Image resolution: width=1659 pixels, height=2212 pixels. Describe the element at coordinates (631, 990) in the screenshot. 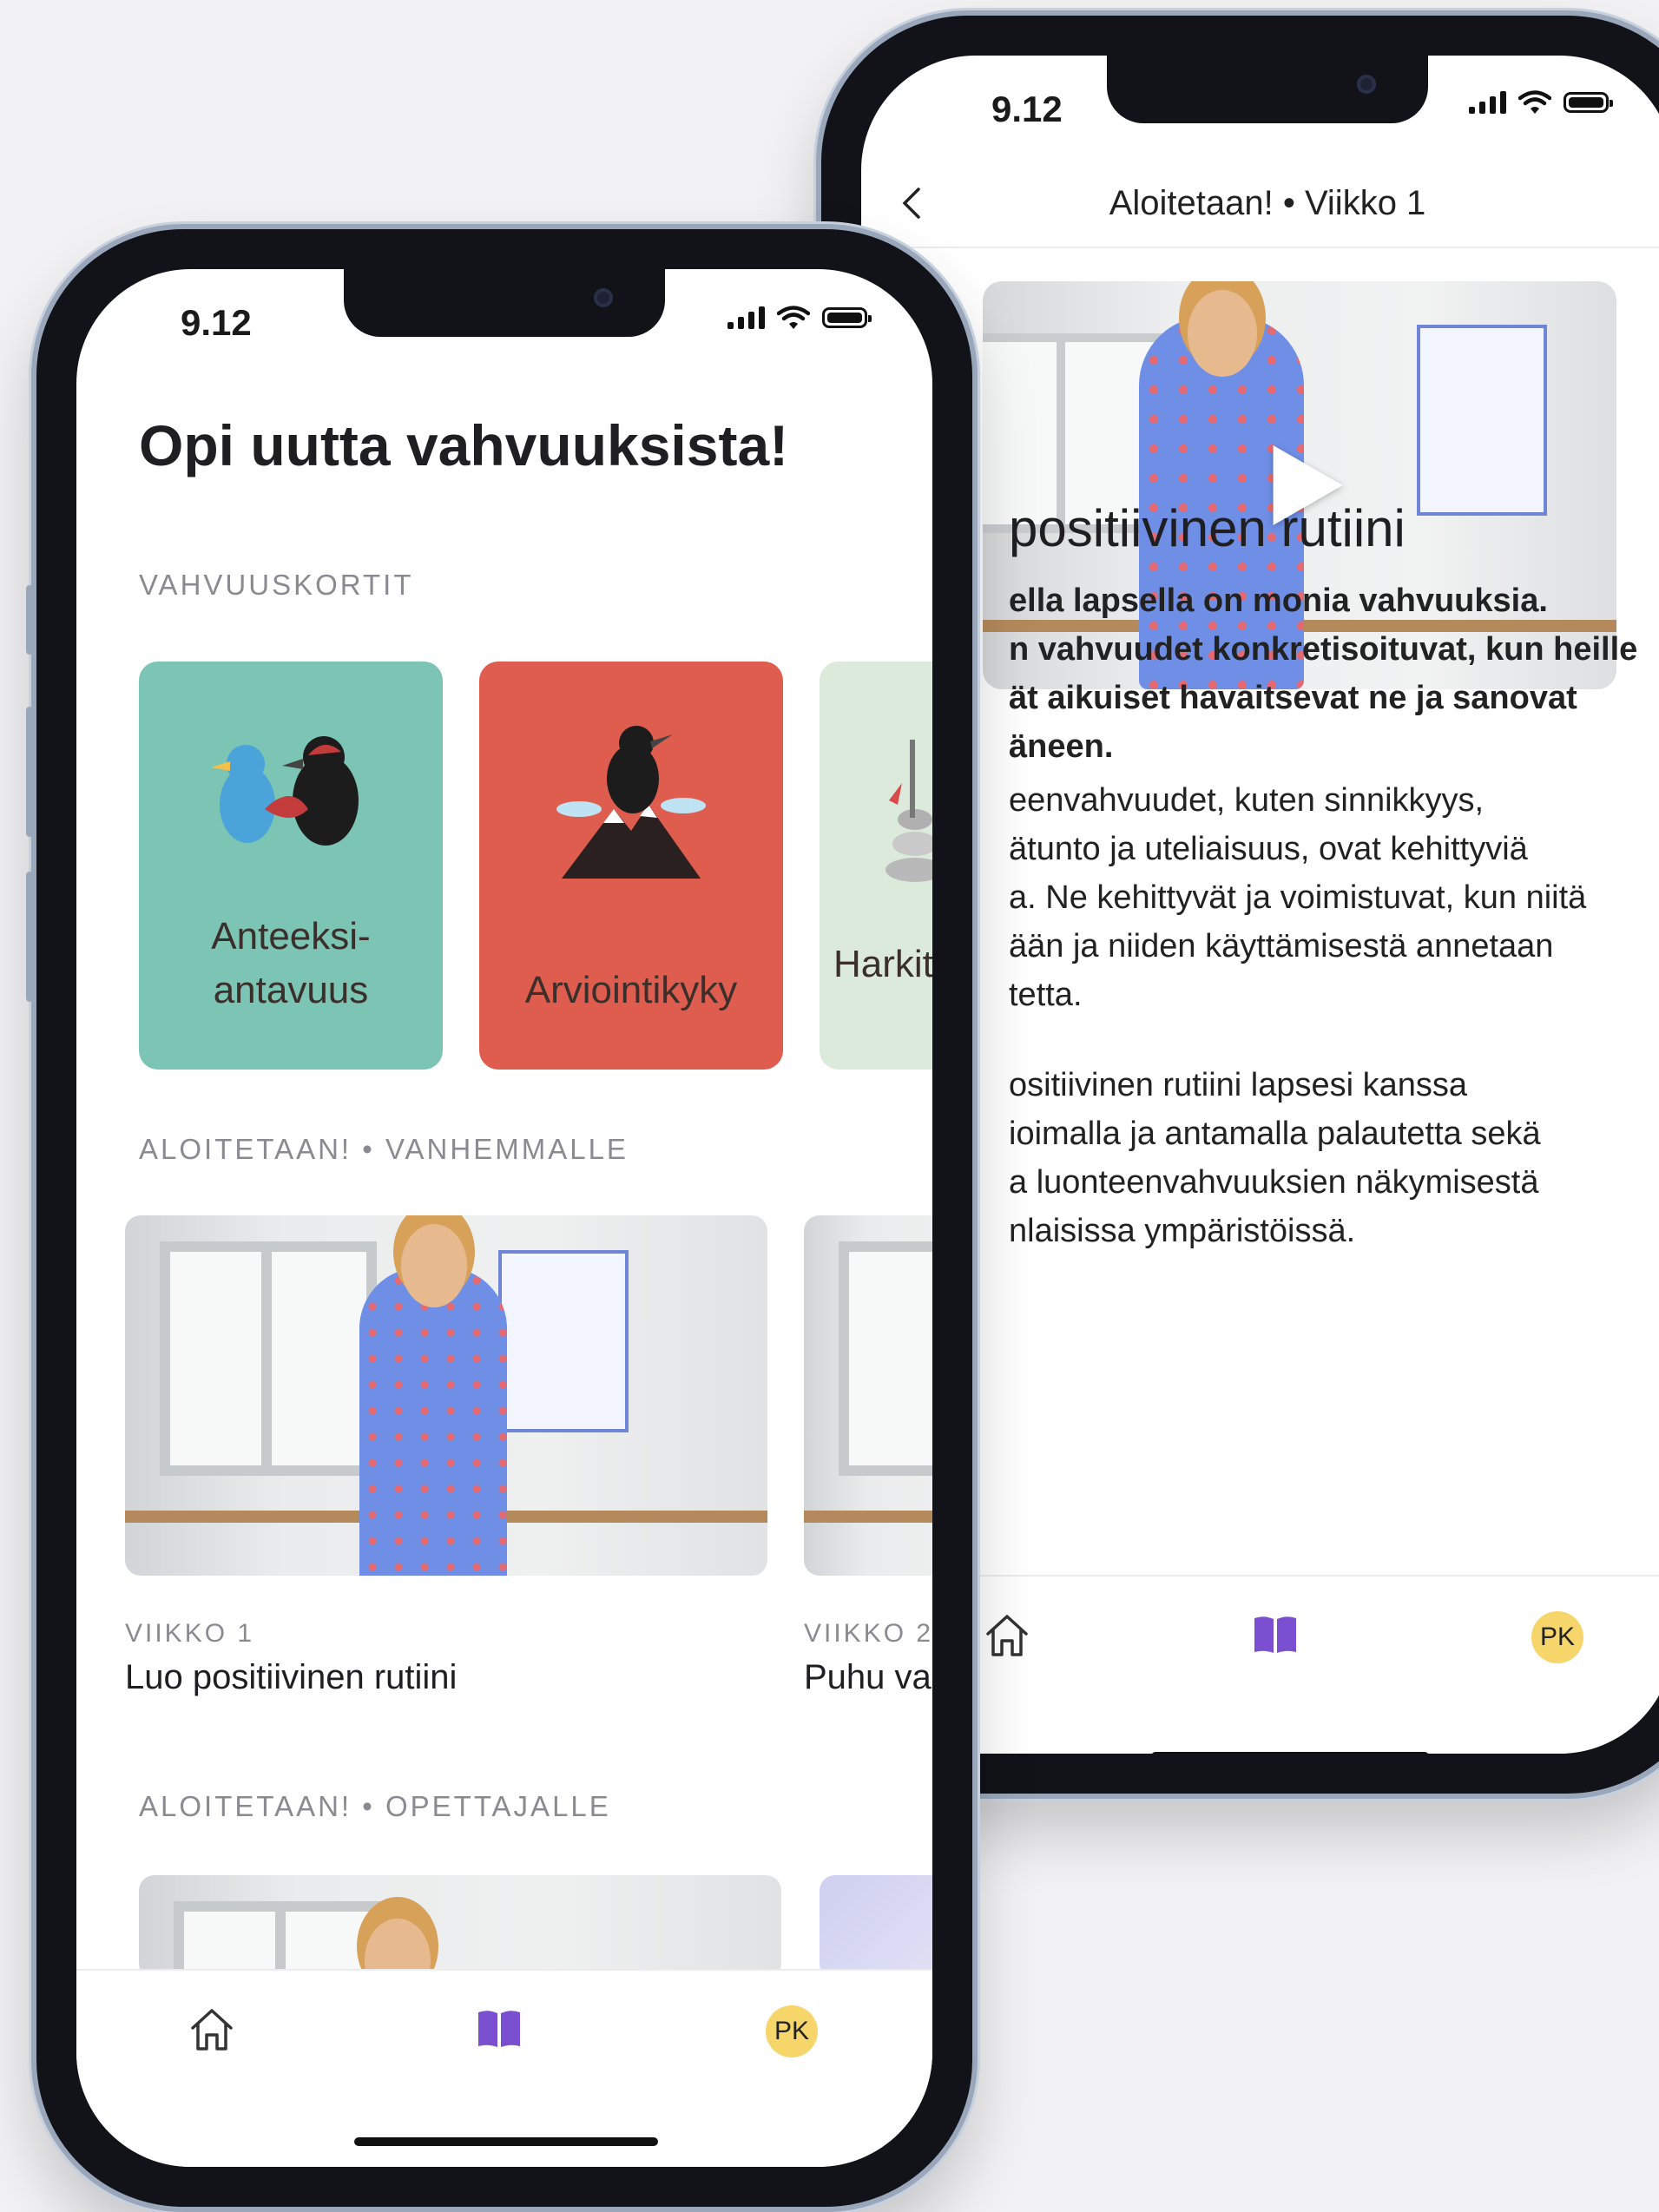

I see `card-label: Arviointikyky` at that location.